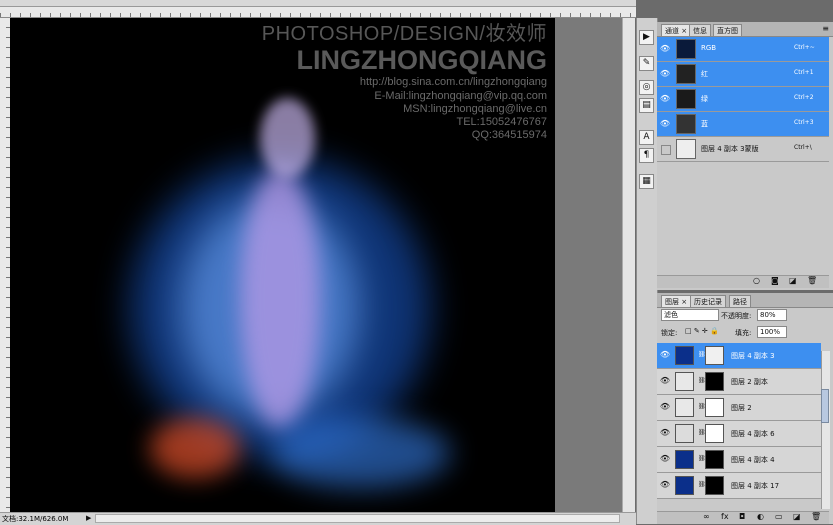 The width and height of the screenshot is (833, 525). I want to click on layer-name: 图层 4 副本 3, so click(753, 356).